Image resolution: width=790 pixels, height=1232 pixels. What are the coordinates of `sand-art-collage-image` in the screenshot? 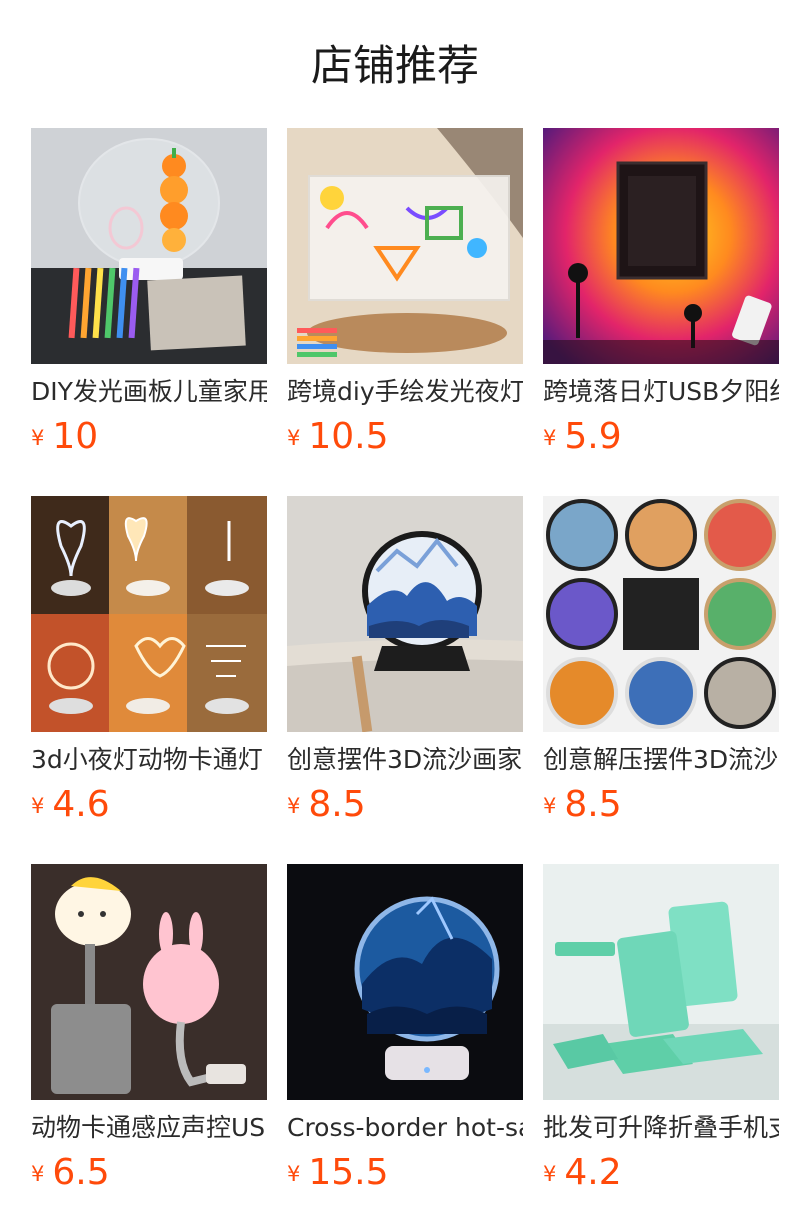 It's located at (661, 614).